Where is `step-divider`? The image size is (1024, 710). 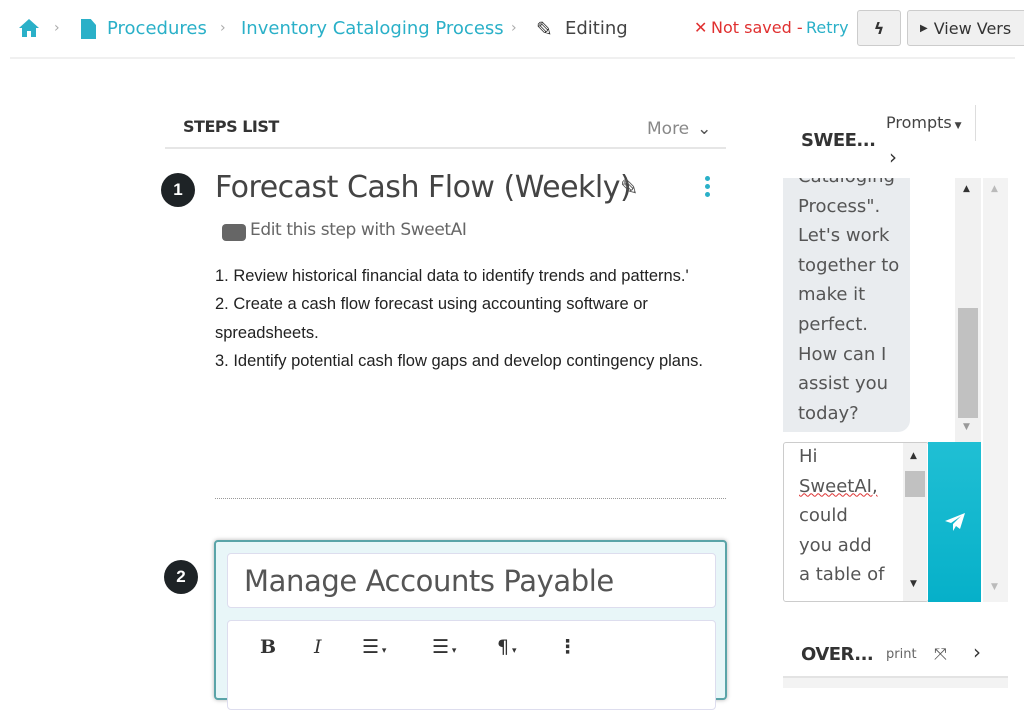 step-divider is located at coordinates (470, 498).